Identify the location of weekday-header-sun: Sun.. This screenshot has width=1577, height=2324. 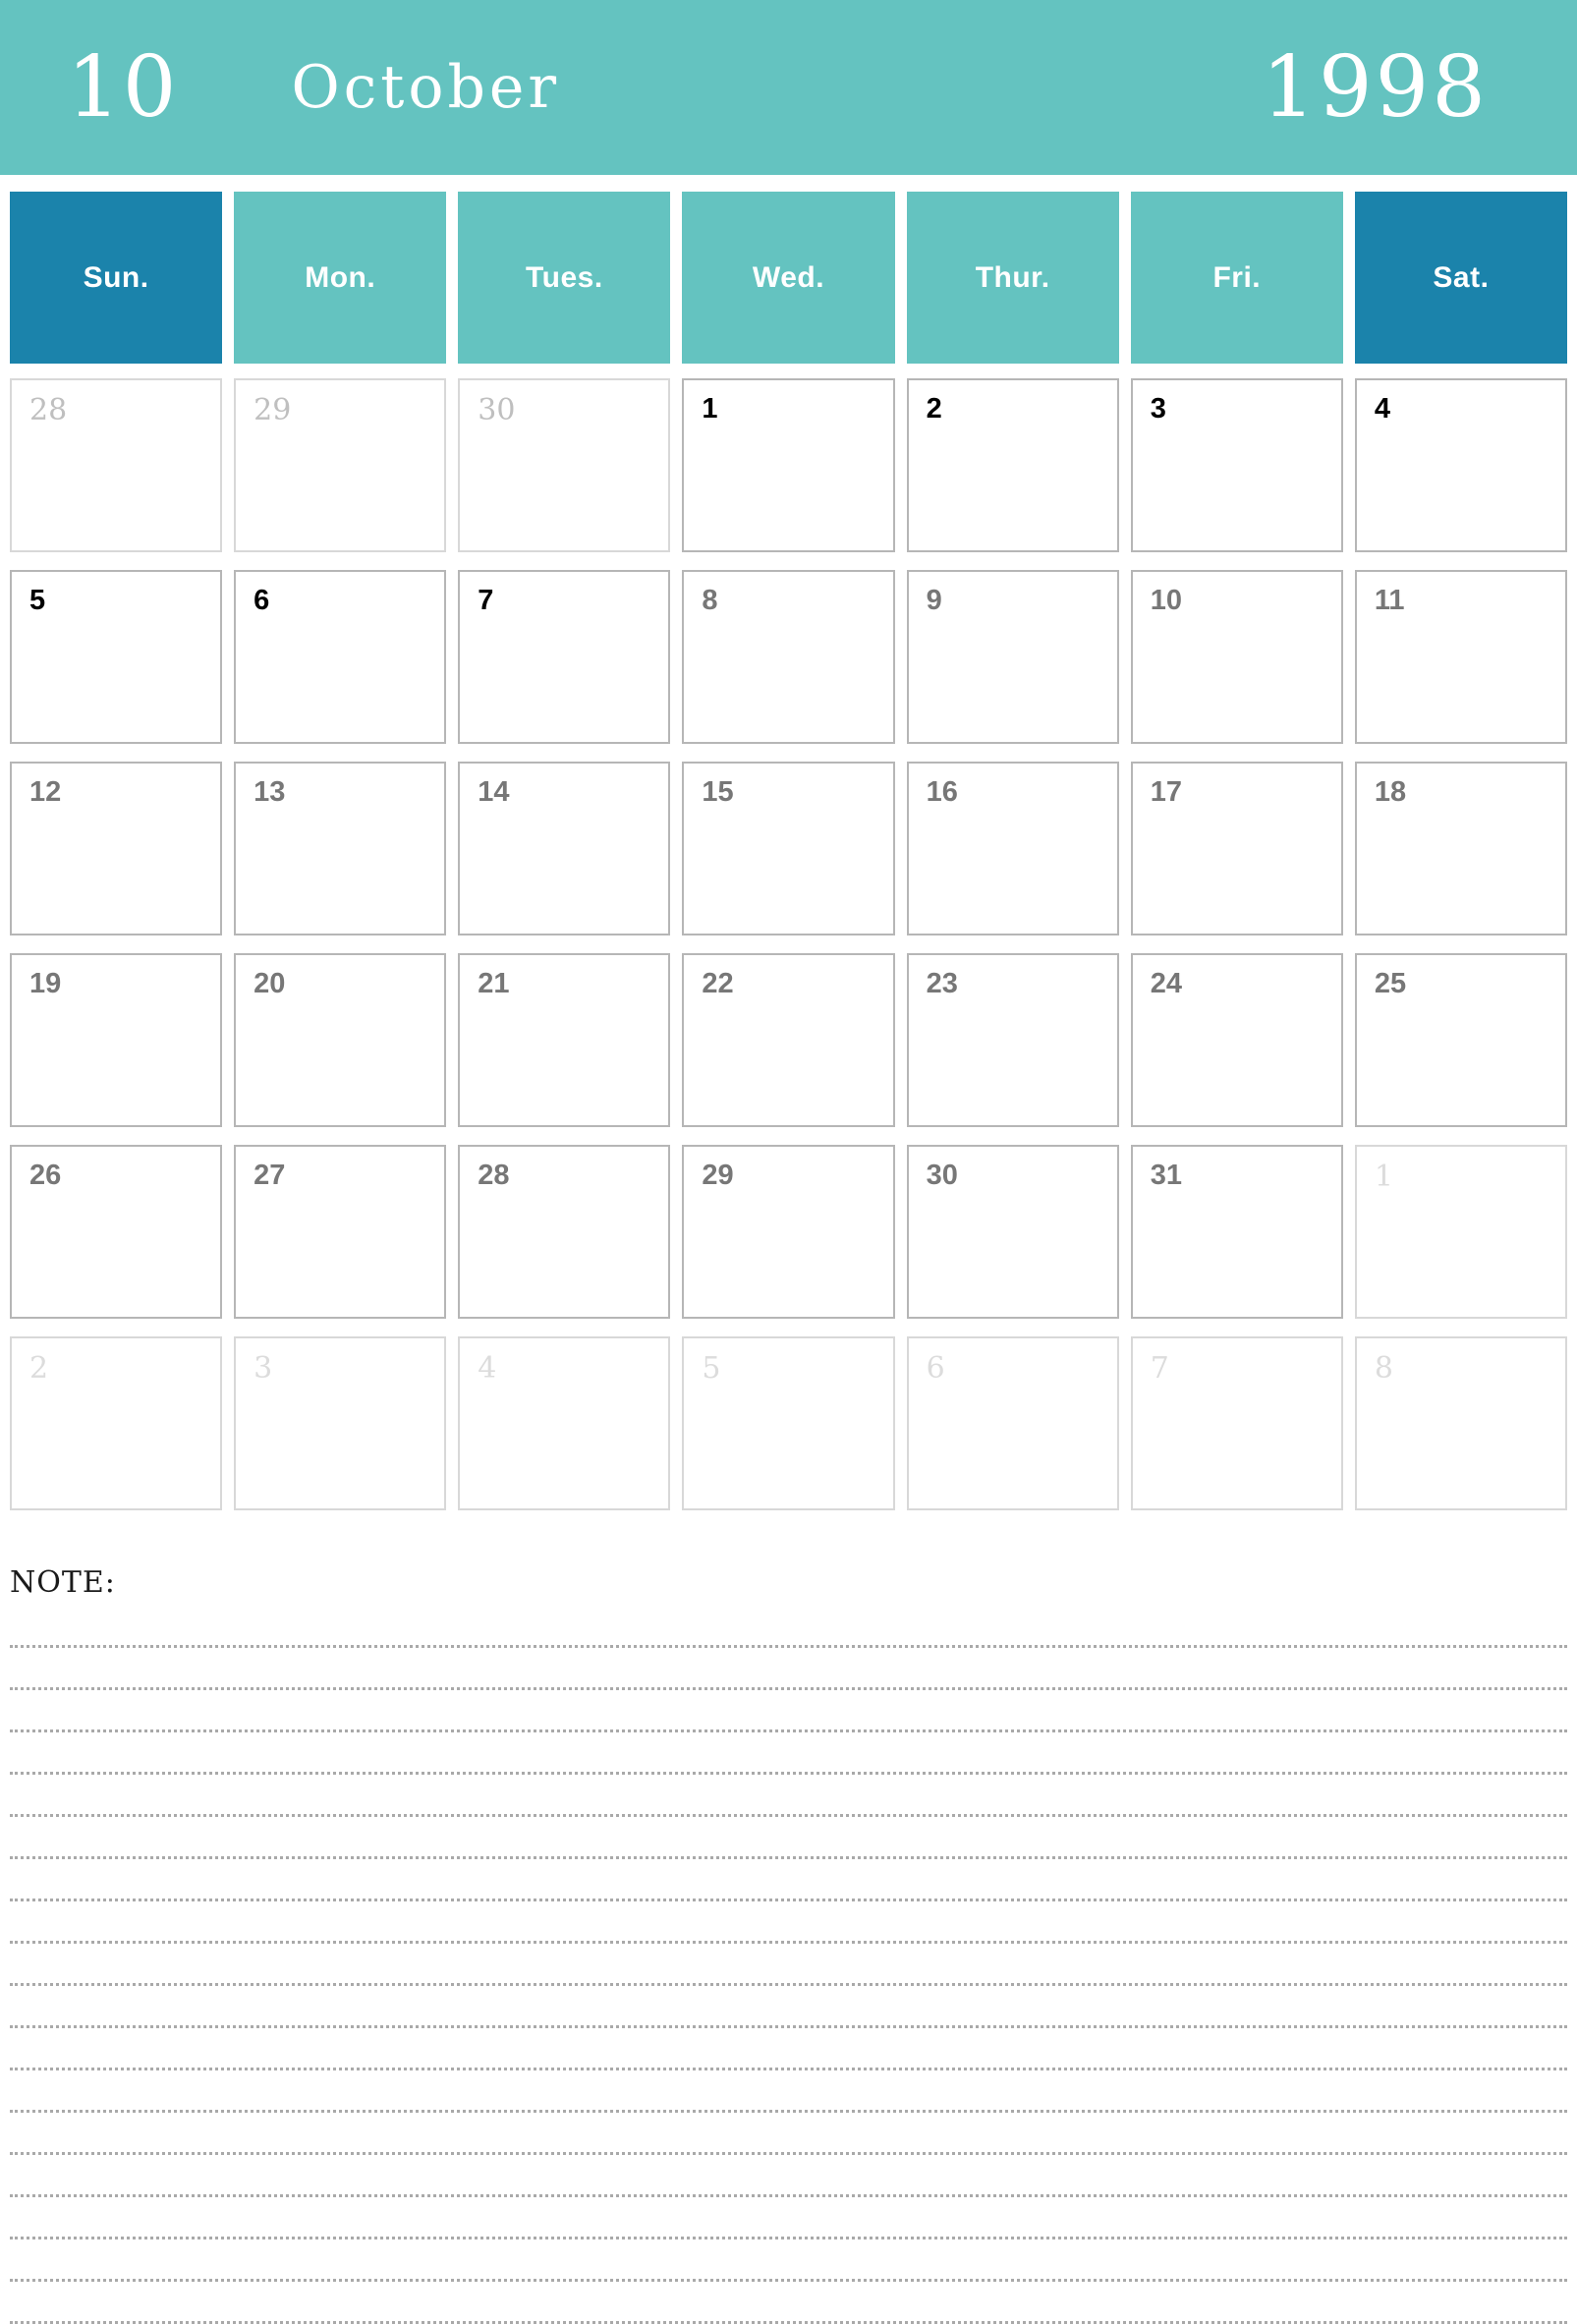
(116, 278).